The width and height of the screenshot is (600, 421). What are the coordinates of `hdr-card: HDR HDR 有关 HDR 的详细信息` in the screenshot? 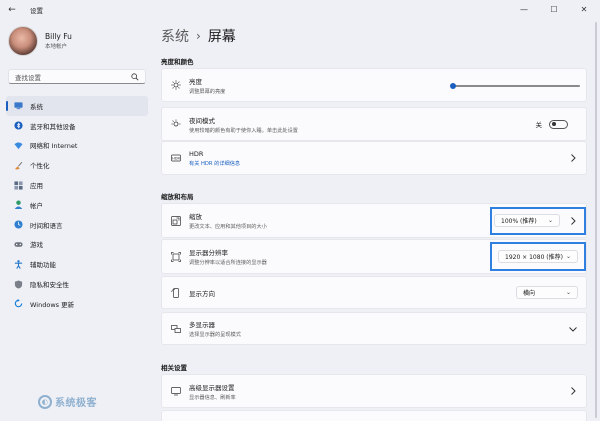 It's located at (374, 158).